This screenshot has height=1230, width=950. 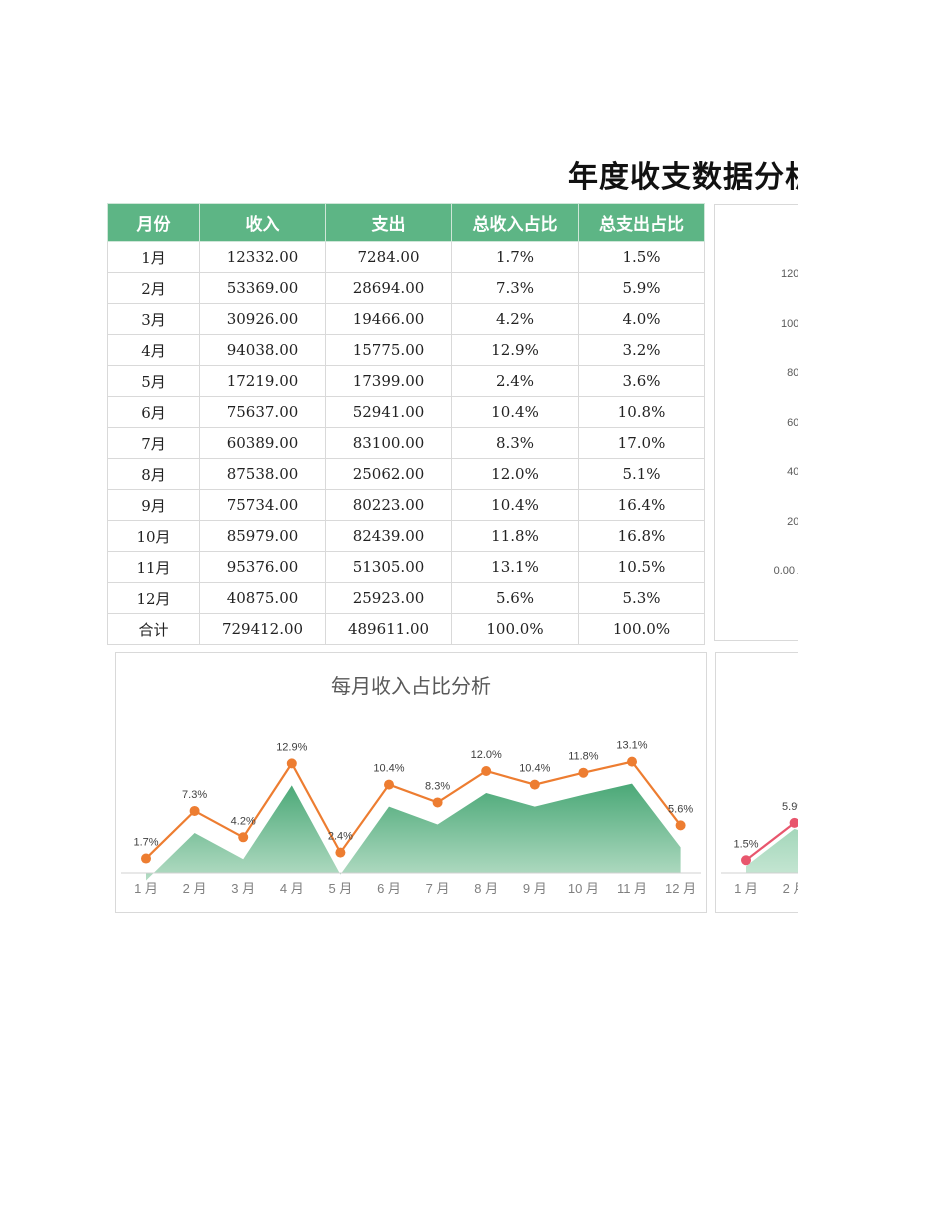 I want to click on y-tick-label: 60000.00, so click(x=792, y=423).